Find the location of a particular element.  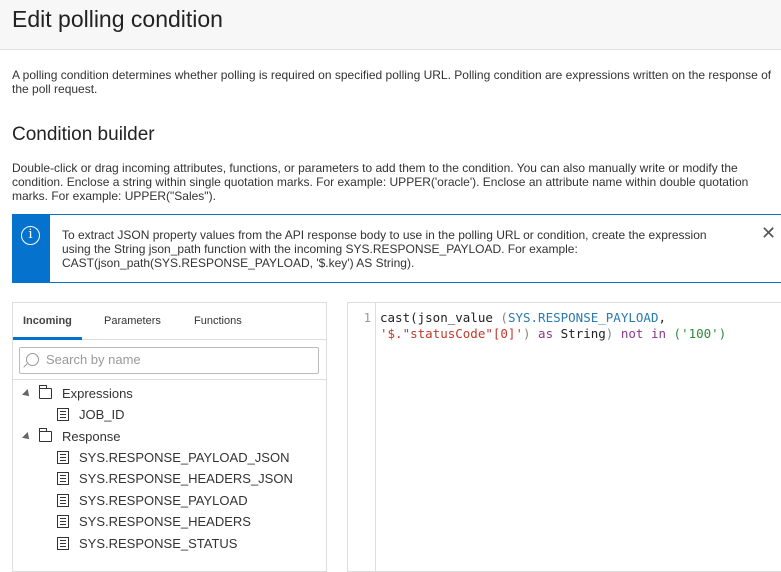

close-icon: ✕ is located at coordinates (768, 233).